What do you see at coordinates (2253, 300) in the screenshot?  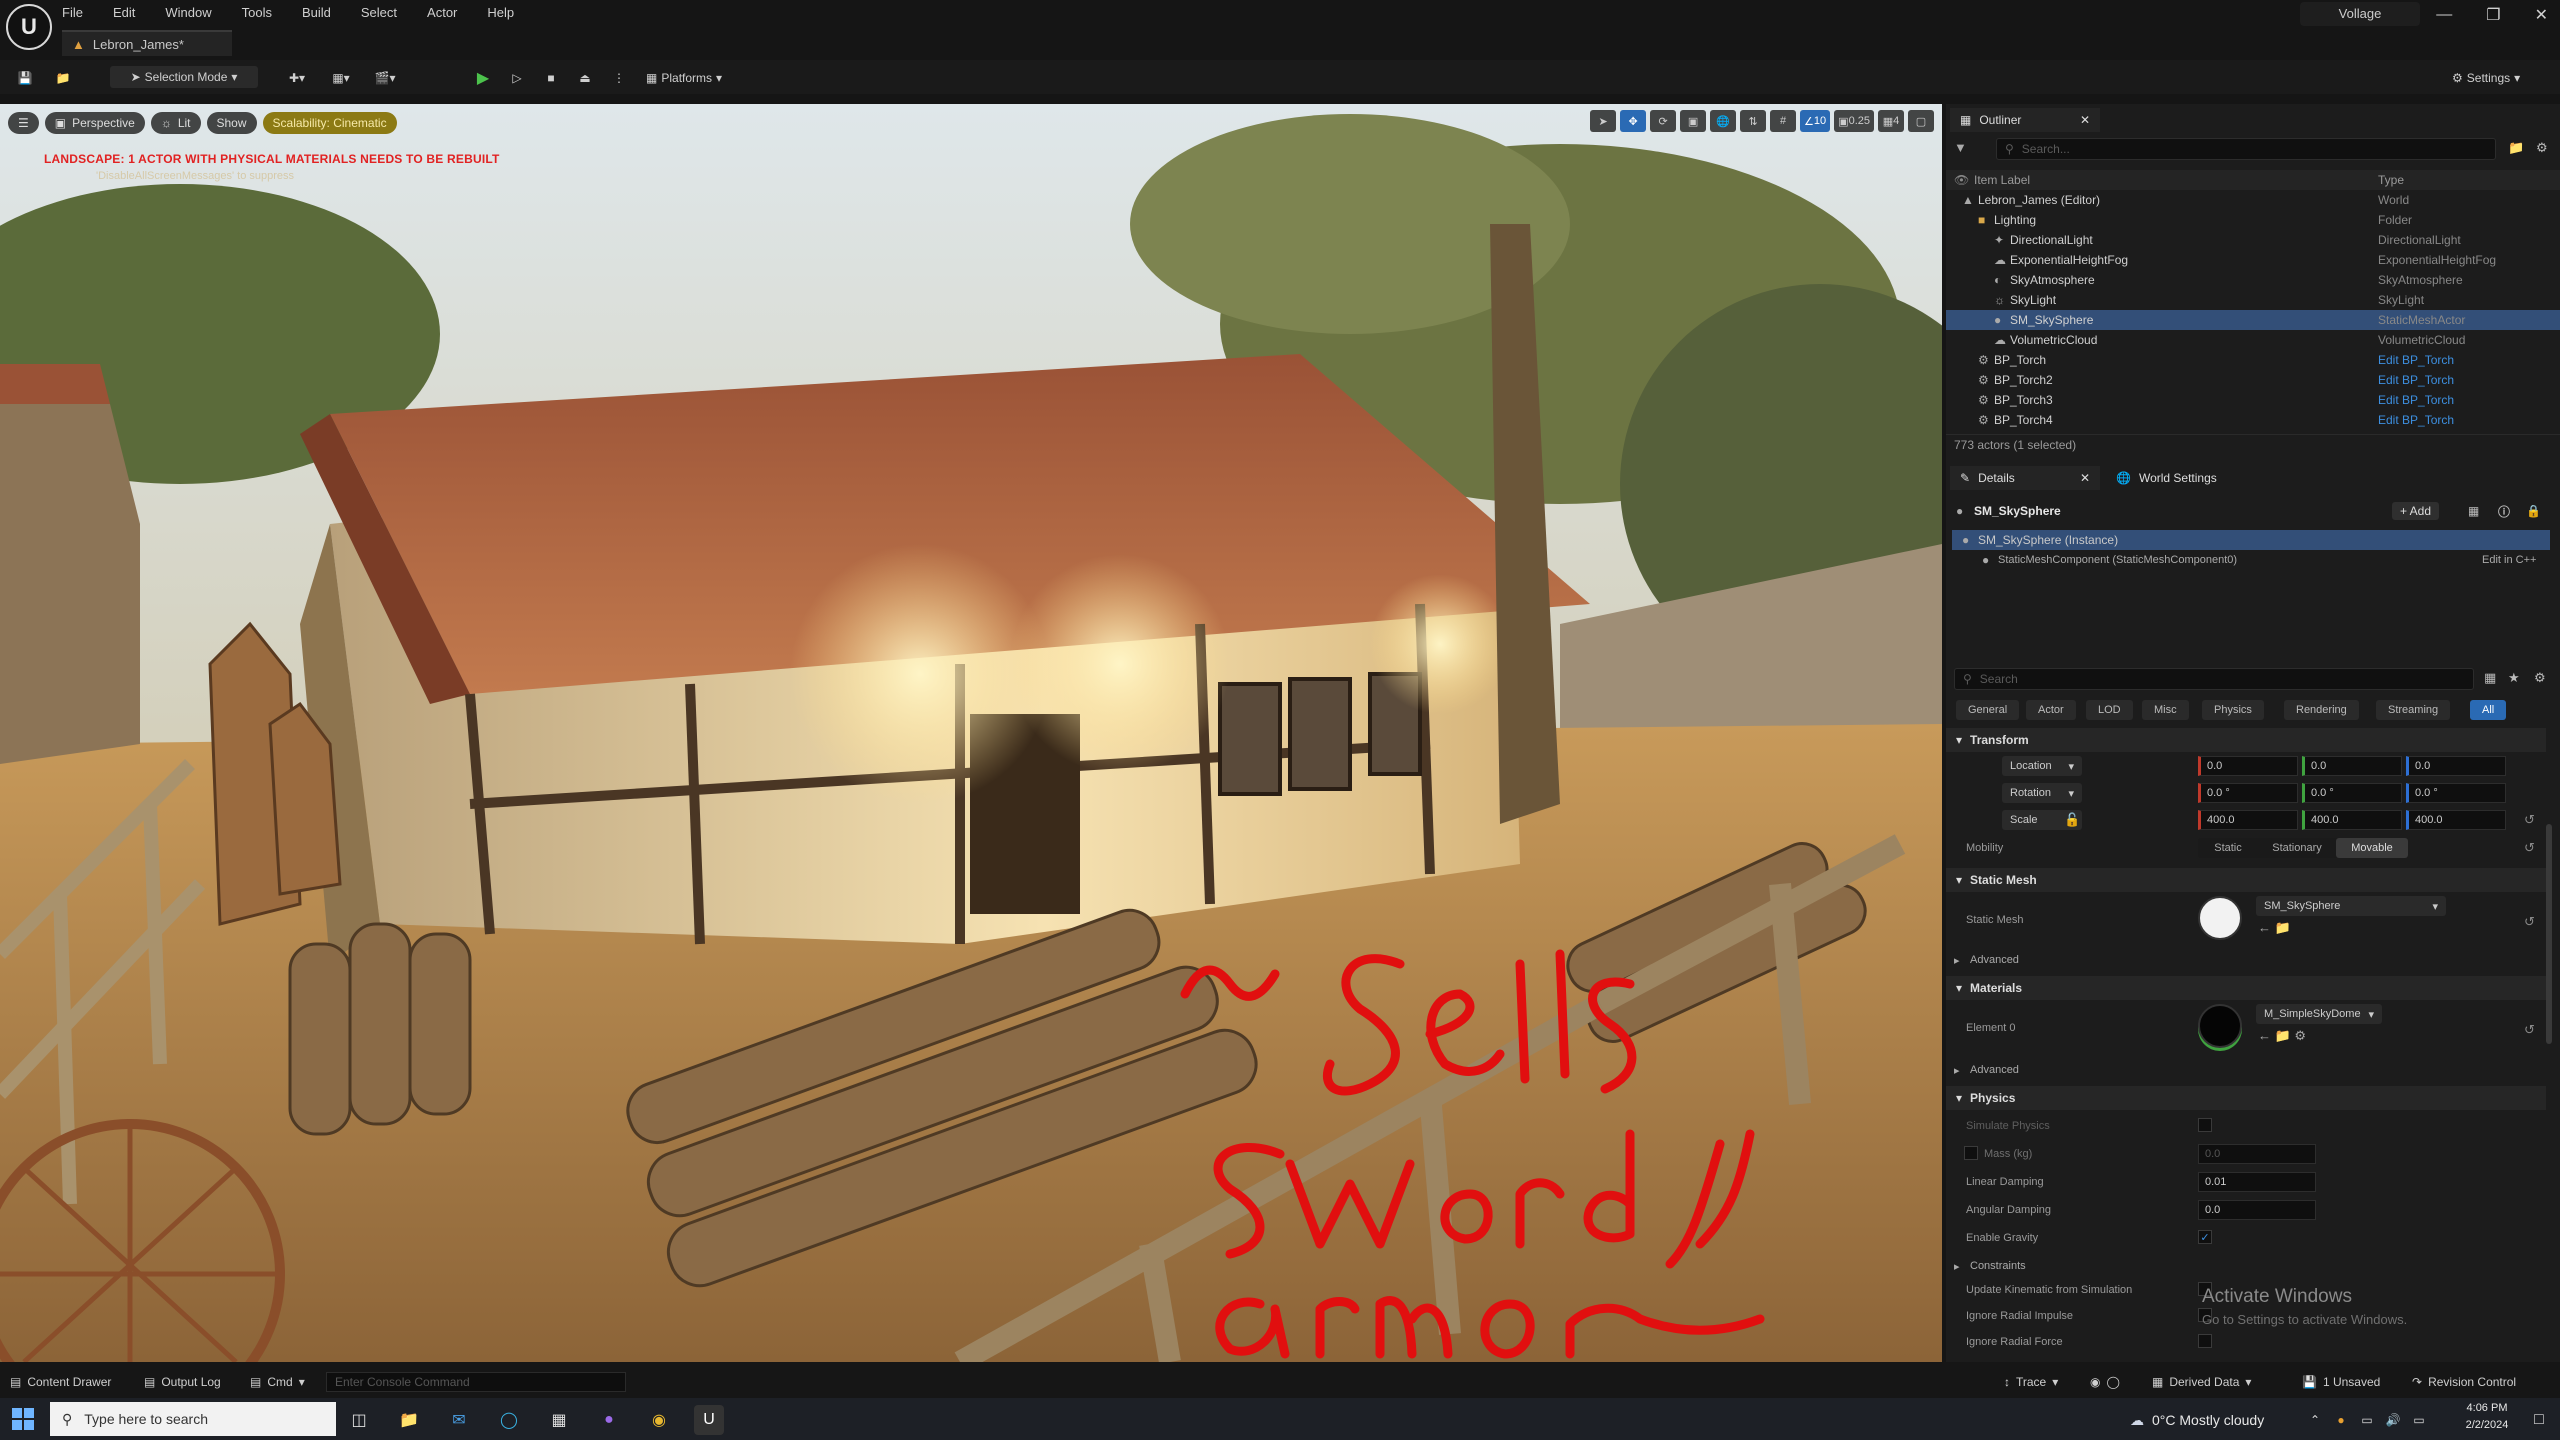 I see `outliner-row: ☼ SkyLight SkyLight` at bounding box center [2253, 300].